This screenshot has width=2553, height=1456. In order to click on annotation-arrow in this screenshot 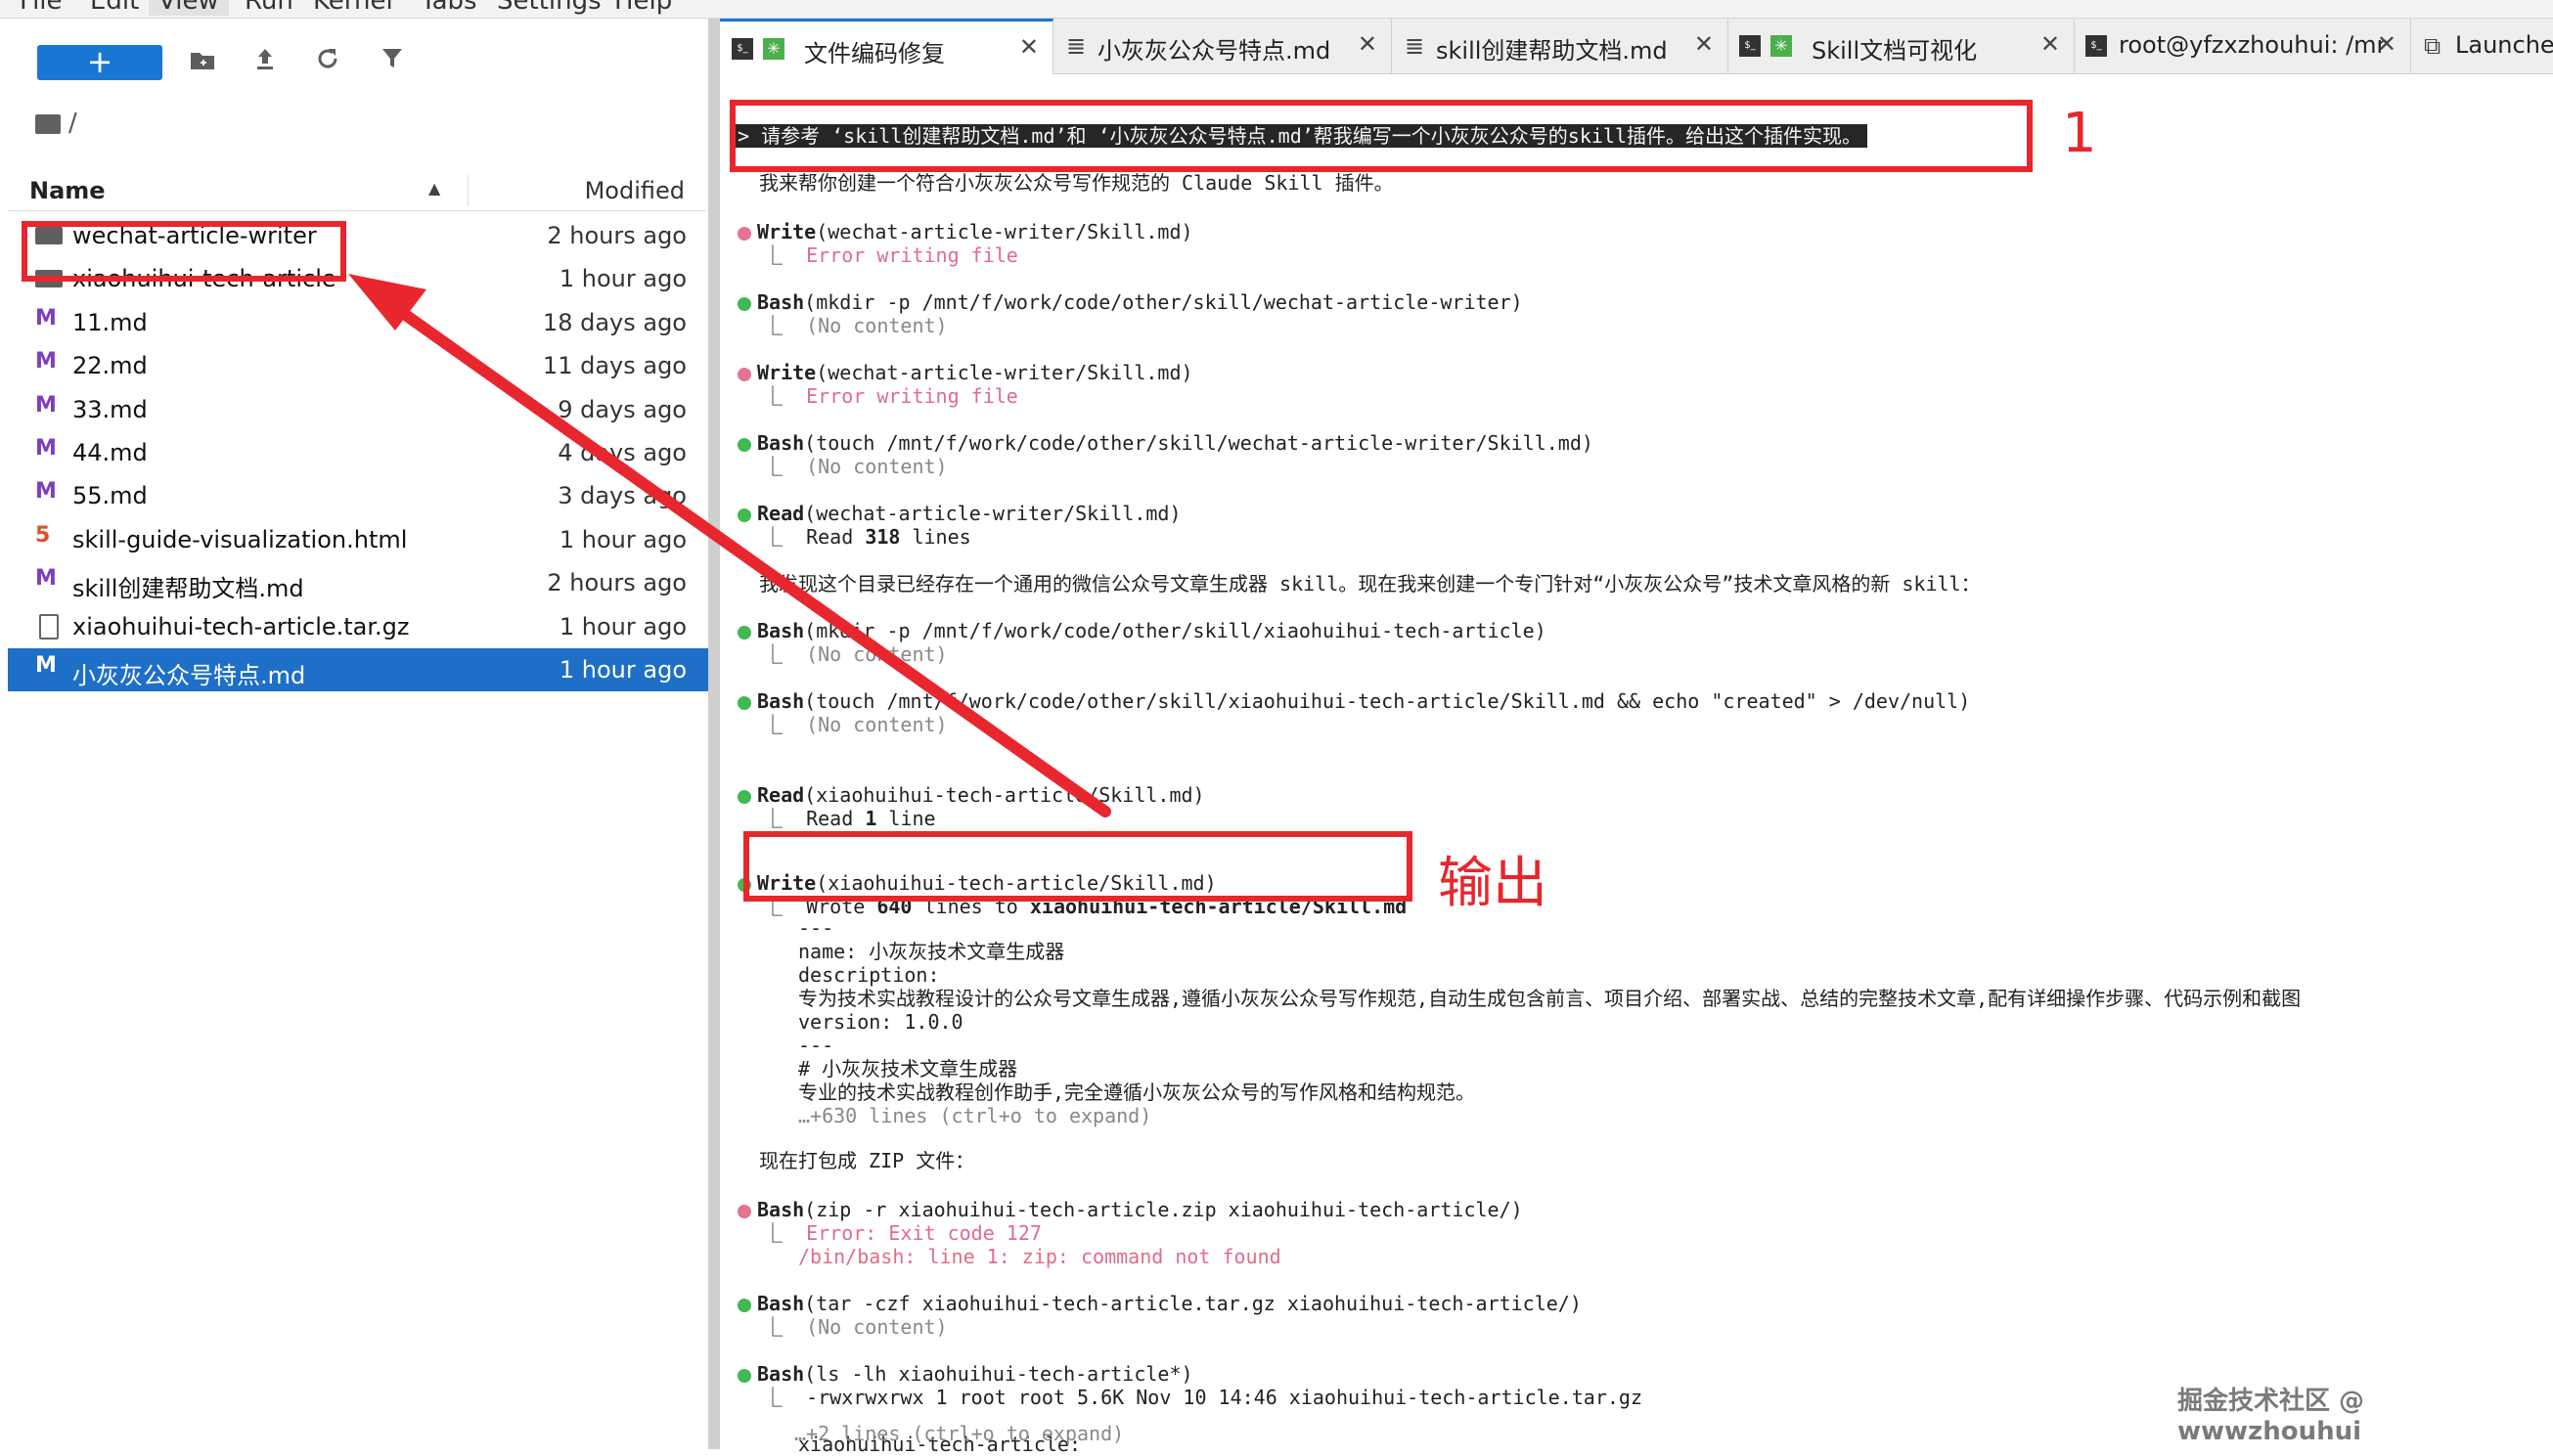, I will do `click(729, 545)`.